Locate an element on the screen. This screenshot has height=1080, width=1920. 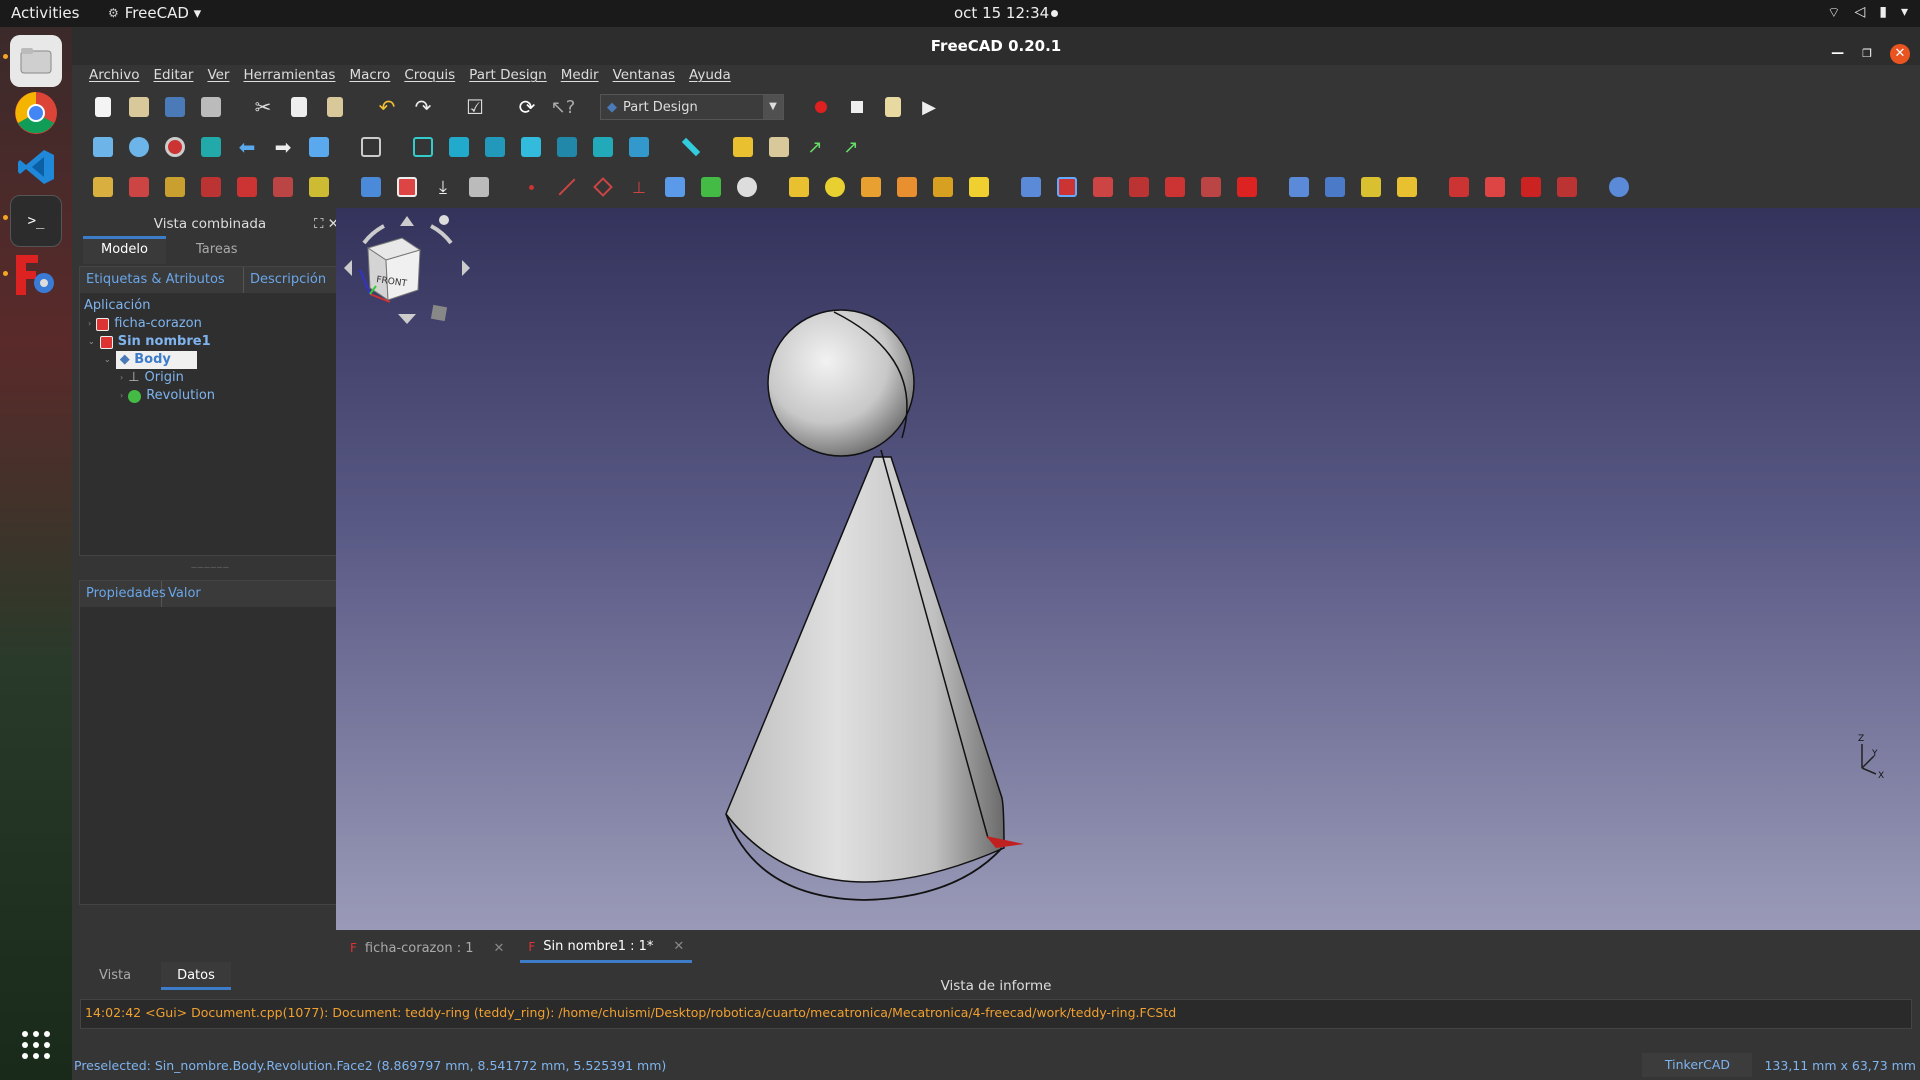
doc-tab-sin-nombre1: F Sin nombre1 : 1* ✕ is located at coordinates (606, 948).